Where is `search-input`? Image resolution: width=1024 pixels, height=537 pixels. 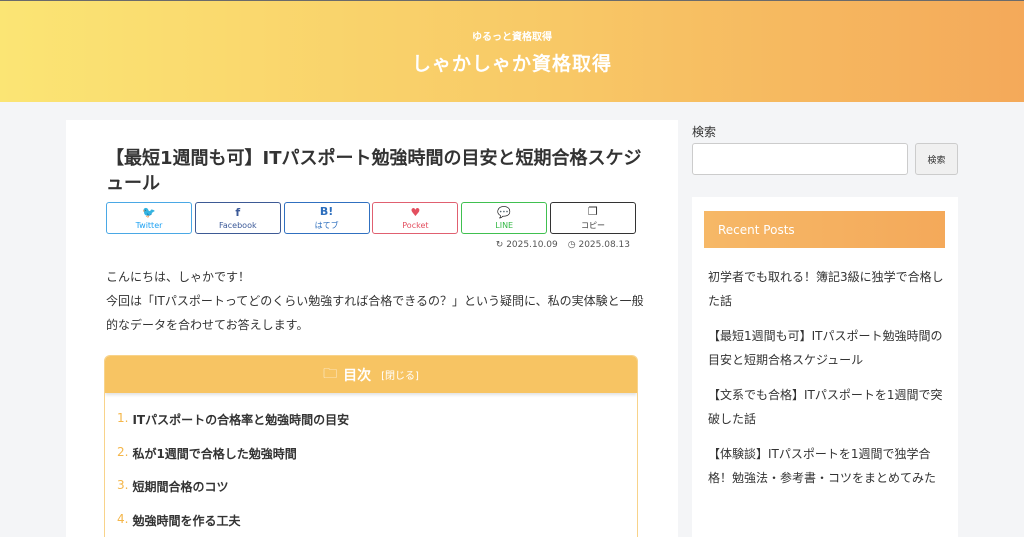
search-input is located at coordinates (800, 159).